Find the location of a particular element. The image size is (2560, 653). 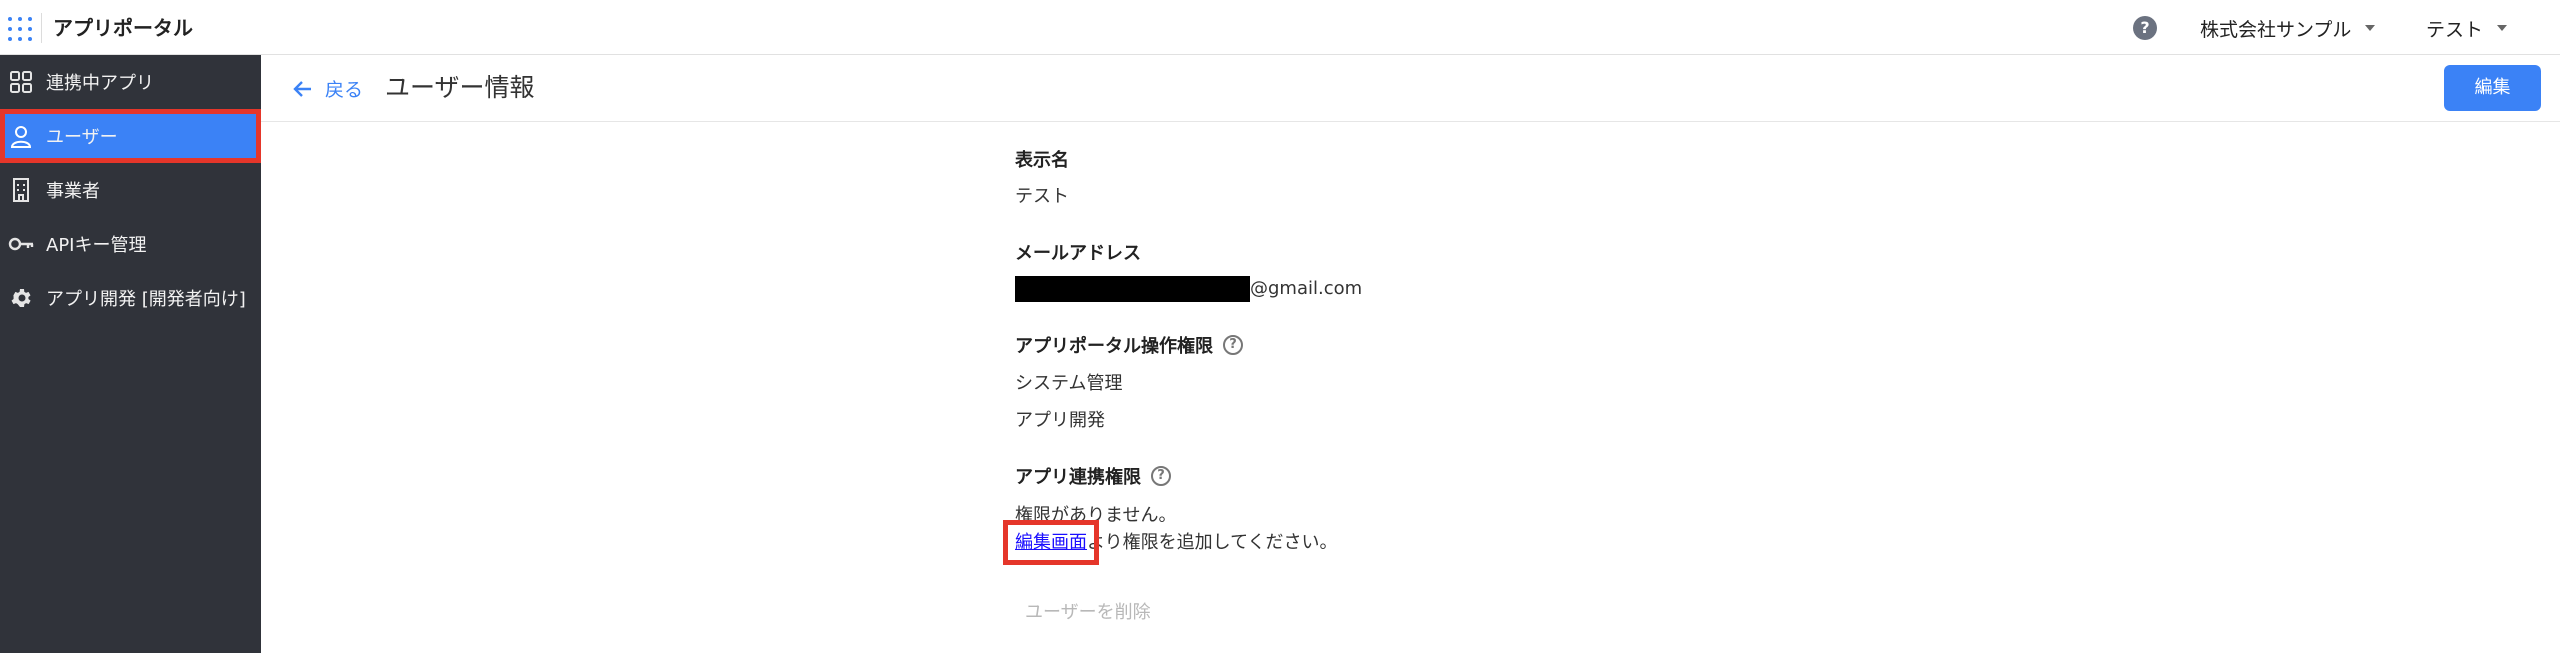

sidebar-item-linked-apps: 連携中アプリ is located at coordinates (130, 82).